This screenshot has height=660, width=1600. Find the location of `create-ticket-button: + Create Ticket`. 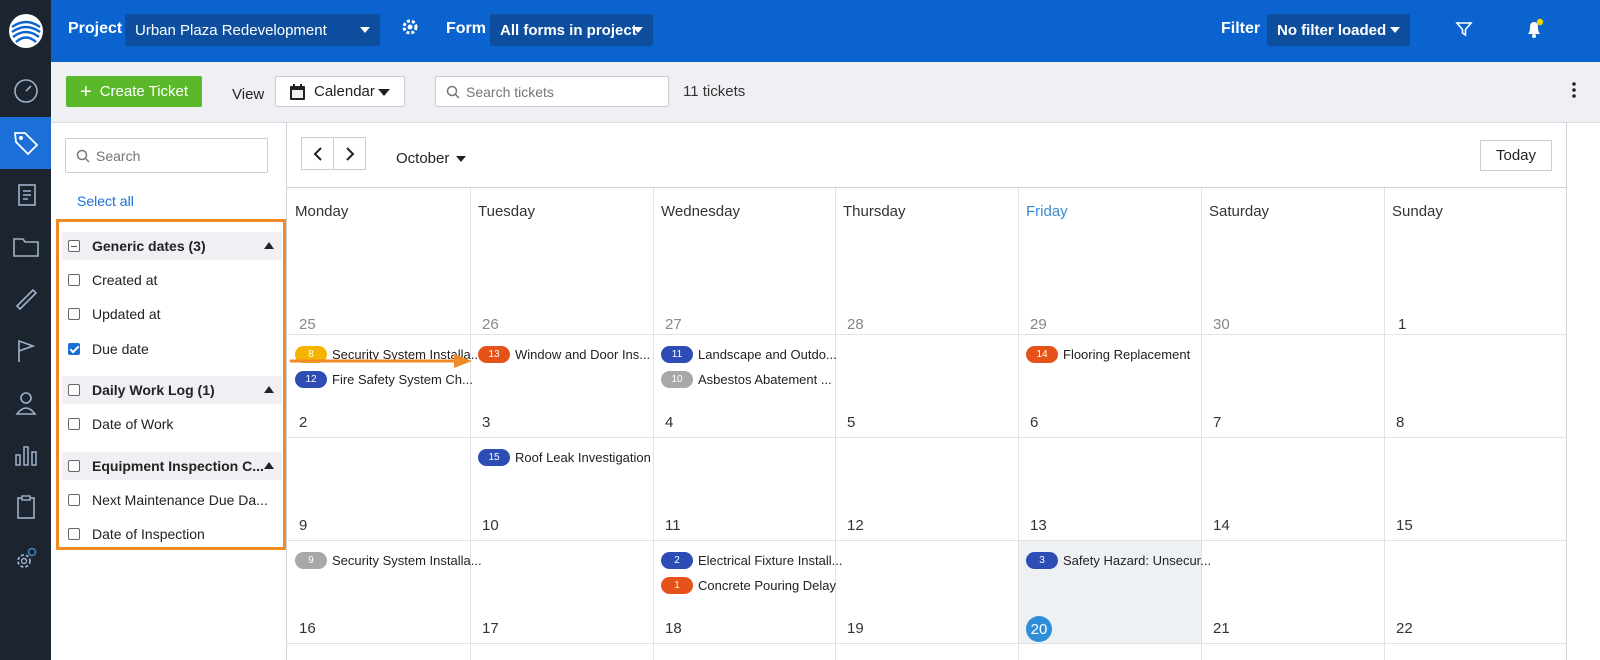

create-ticket-button: + Create Ticket is located at coordinates (134, 91).